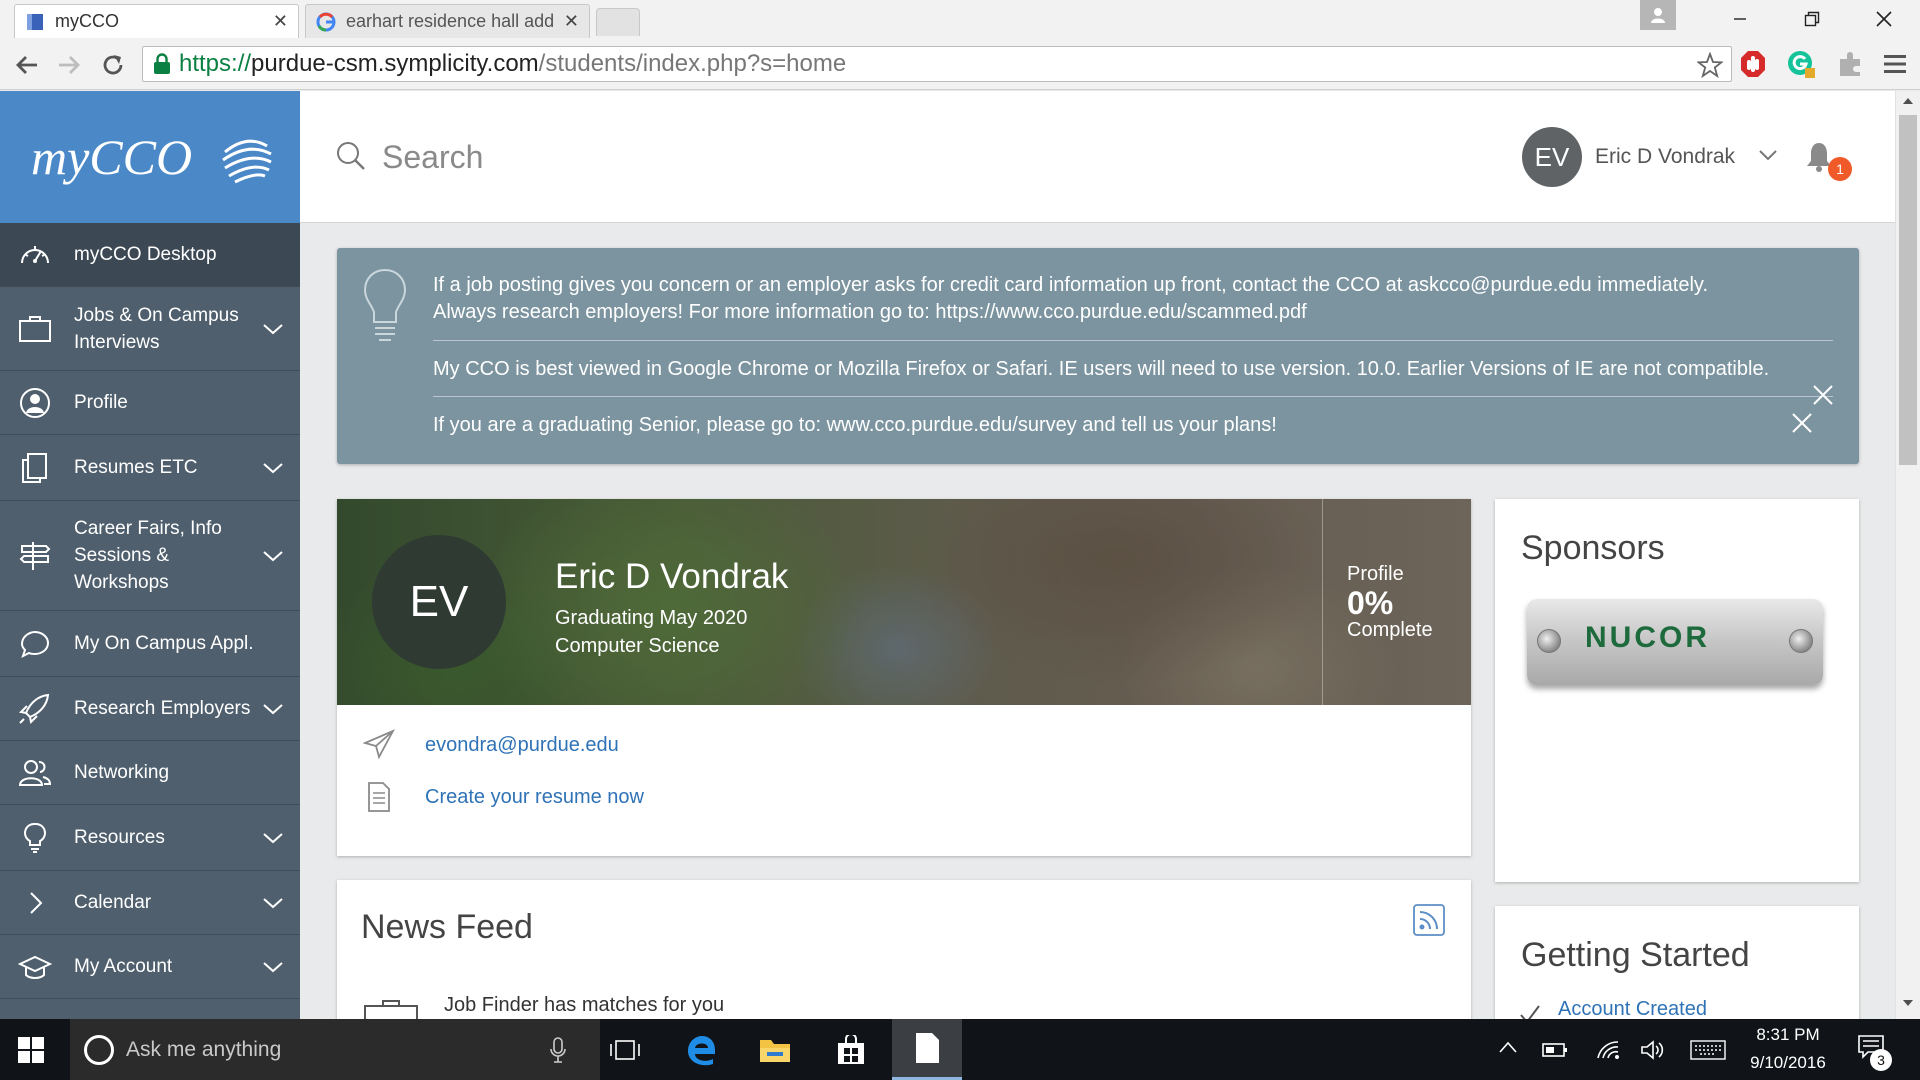 The width and height of the screenshot is (1920, 1080). Describe the element at coordinates (927, 1049) in the screenshot. I see `document-app-icon` at that location.